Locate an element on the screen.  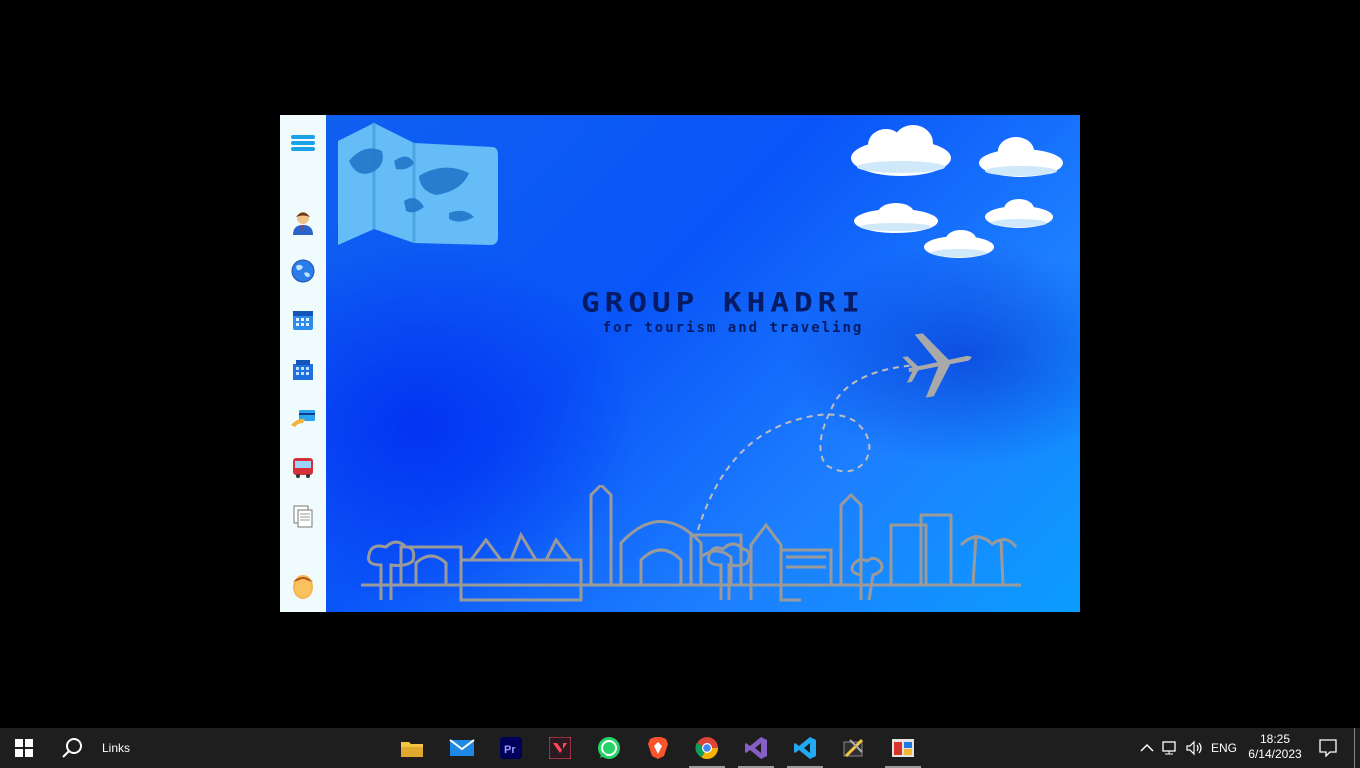
taskbar-whatsapp is located at coordinates (609, 748).